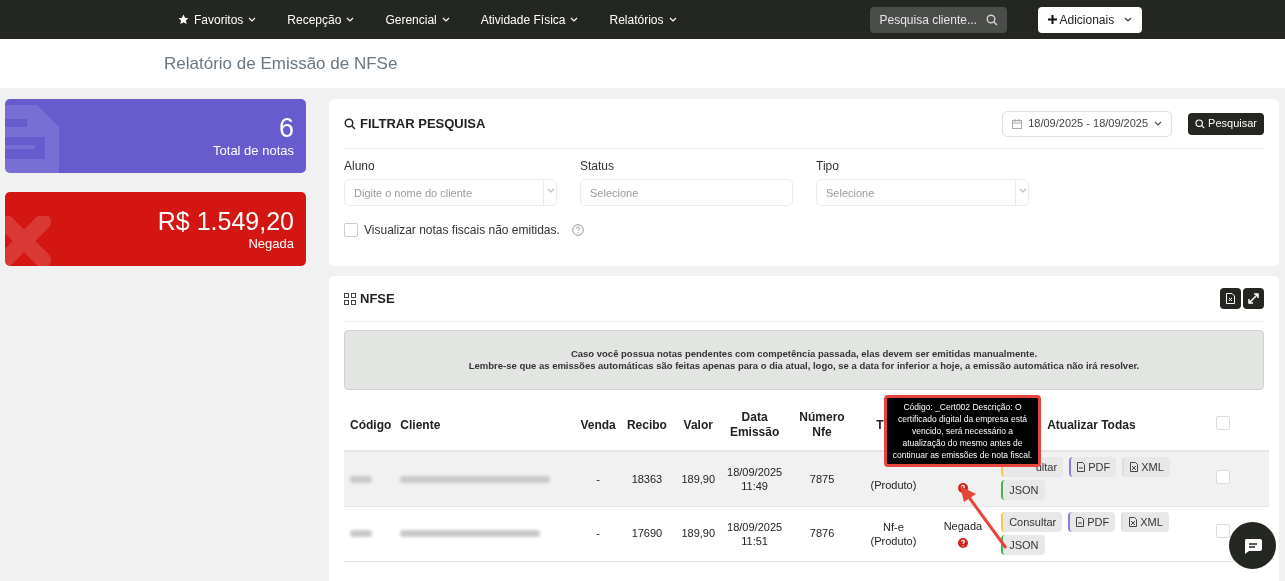 The height and width of the screenshot is (581, 1285). I want to click on table-cell: 17690, so click(647, 533).